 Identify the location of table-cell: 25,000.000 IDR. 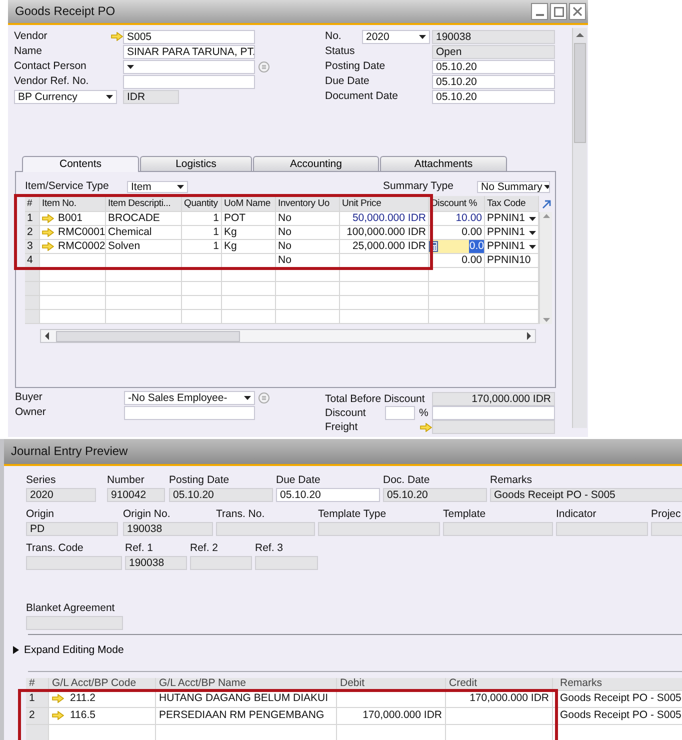
(389, 246).